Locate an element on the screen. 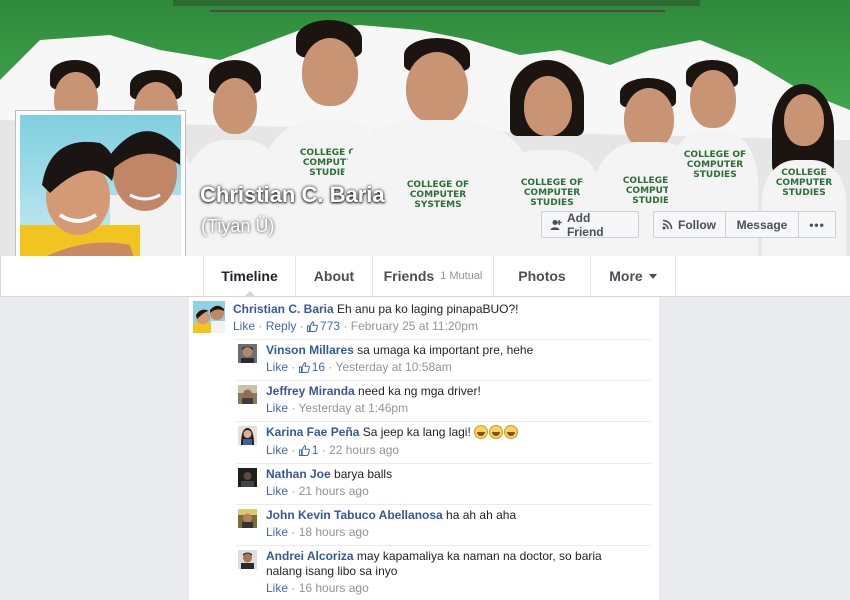  chevron-down-icon is located at coordinates (652, 276).